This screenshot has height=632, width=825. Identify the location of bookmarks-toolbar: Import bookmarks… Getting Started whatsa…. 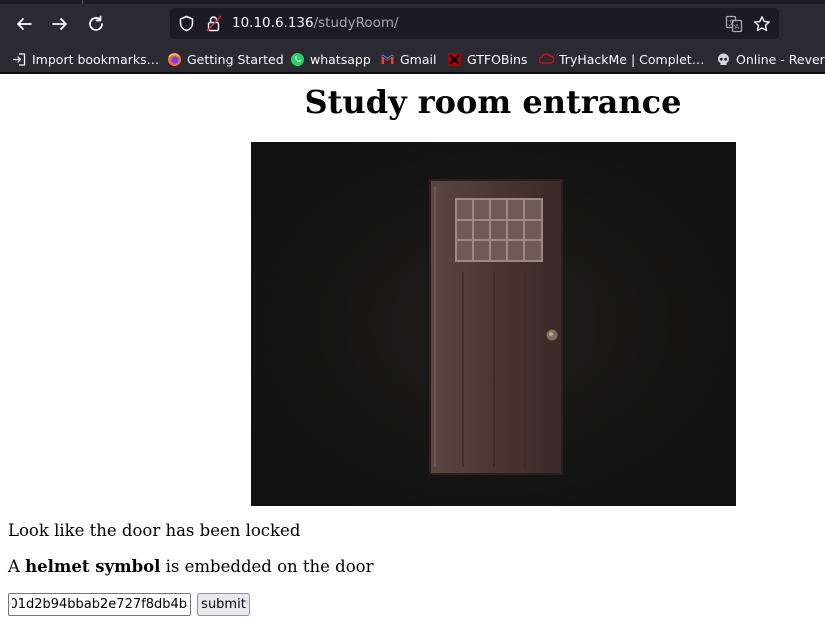
(412, 59).